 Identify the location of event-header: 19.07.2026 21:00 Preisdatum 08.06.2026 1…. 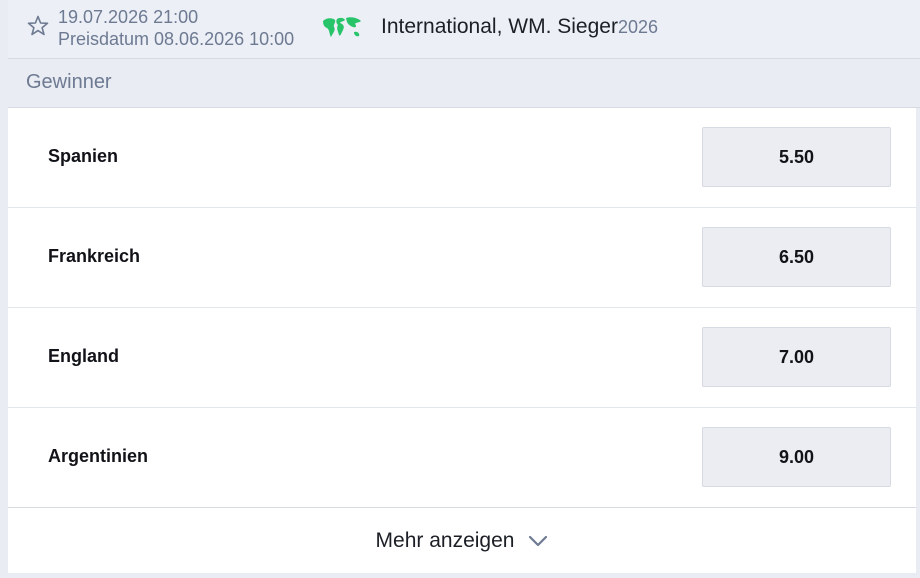
(464, 29).